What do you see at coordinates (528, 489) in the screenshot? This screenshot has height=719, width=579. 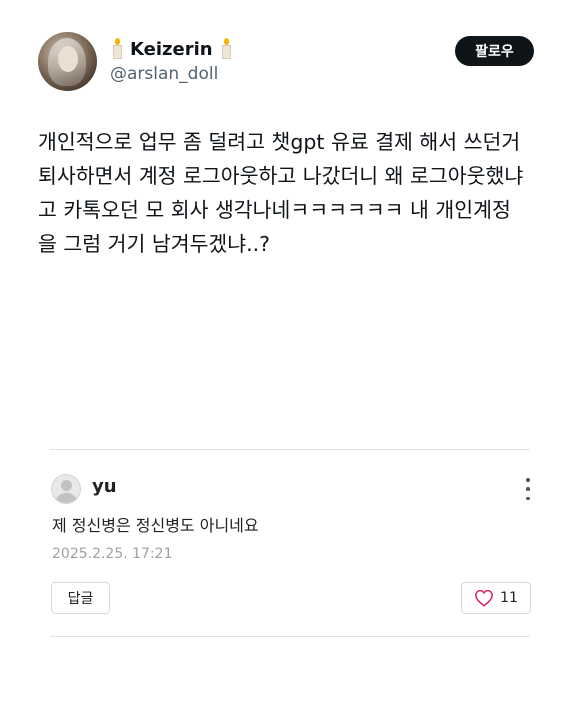 I see `more-options-icon` at bounding box center [528, 489].